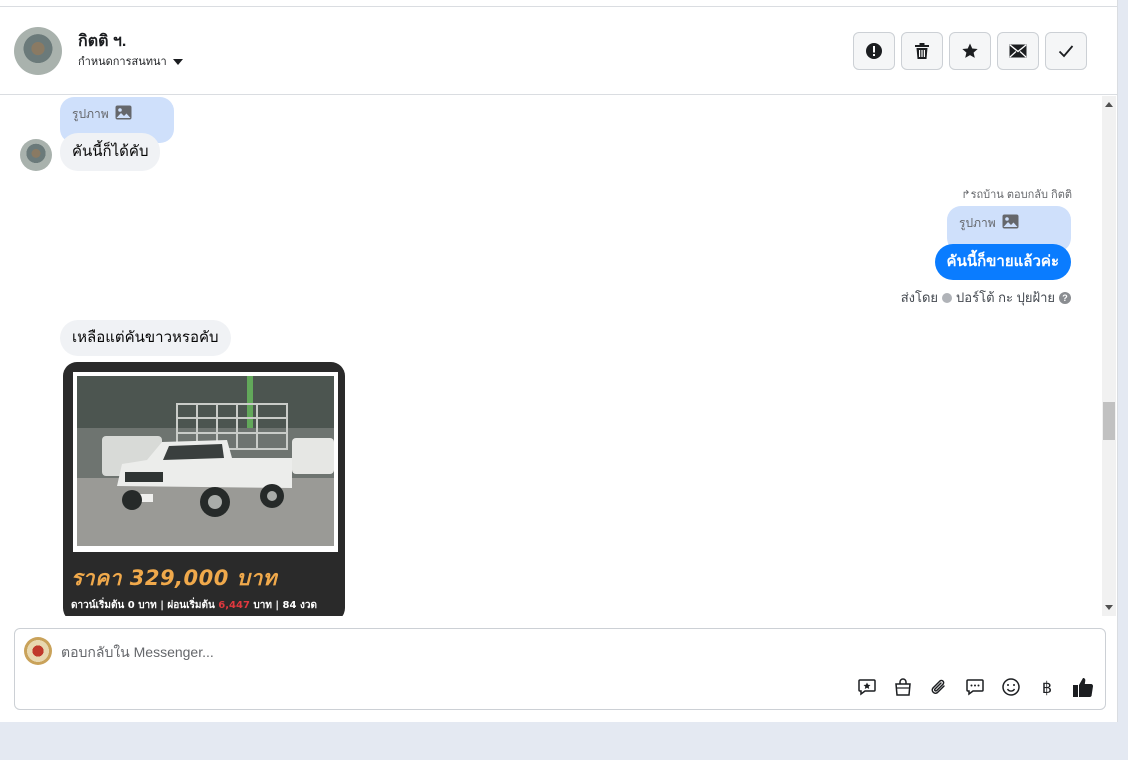  I want to click on reply-note-text: รถบ้าน ตอบกลับ กิตติ, so click(1021, 195).